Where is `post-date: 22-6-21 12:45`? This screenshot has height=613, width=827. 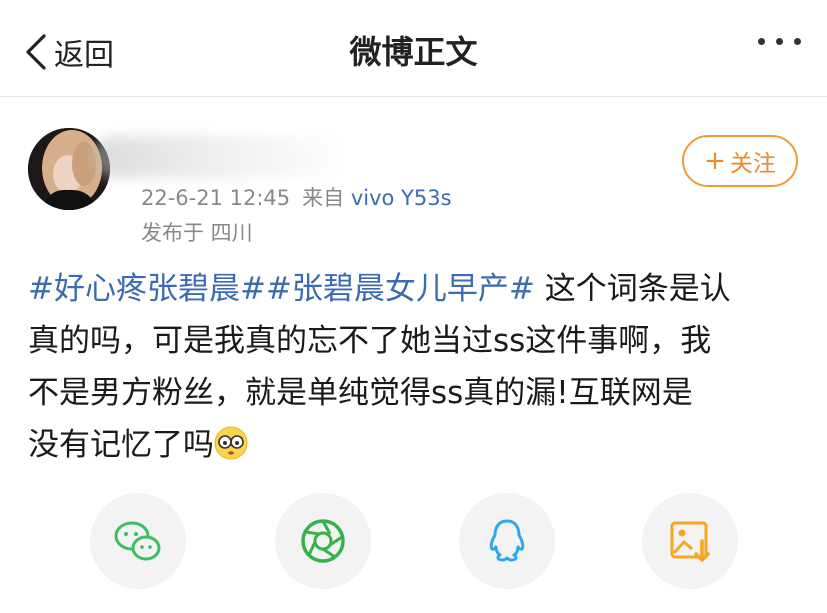 post-date: 22-6-21 12:45 is located at coordinates (216, 198).